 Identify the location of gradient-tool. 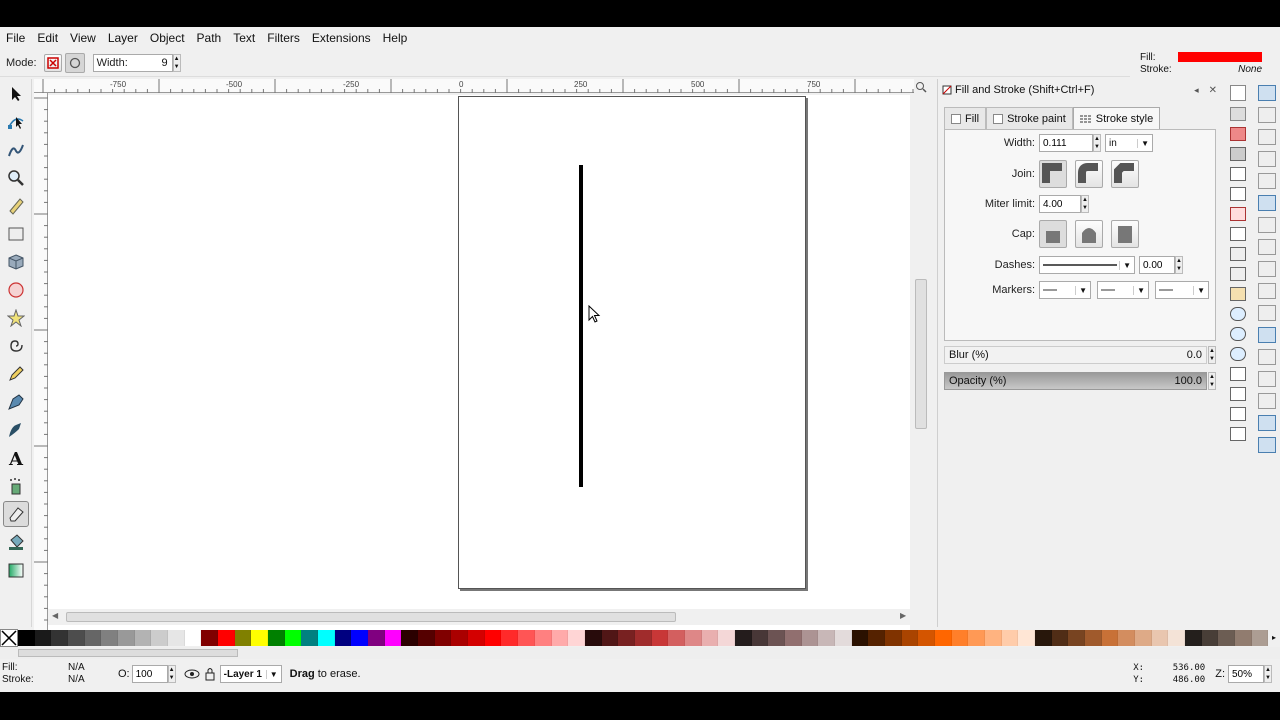
(16, 570).